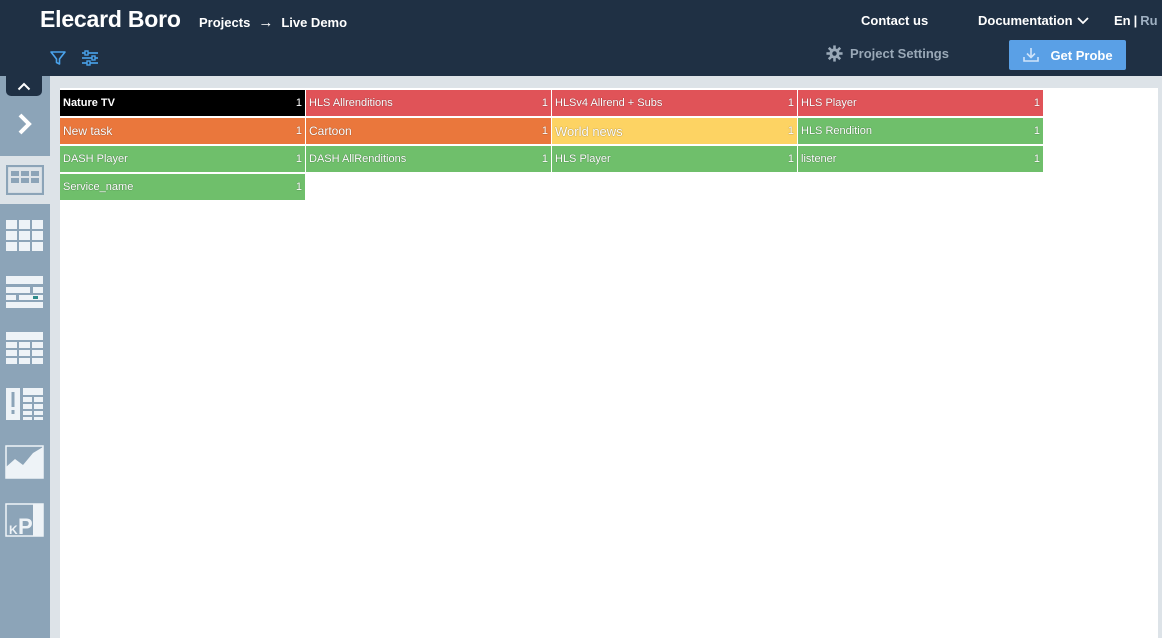 This screenshot has width=1162, height=638. What do you see at coordinates (674, 131) in the screenshot?
I see `task-tile: World news 1` at bounding box center [674, 131].